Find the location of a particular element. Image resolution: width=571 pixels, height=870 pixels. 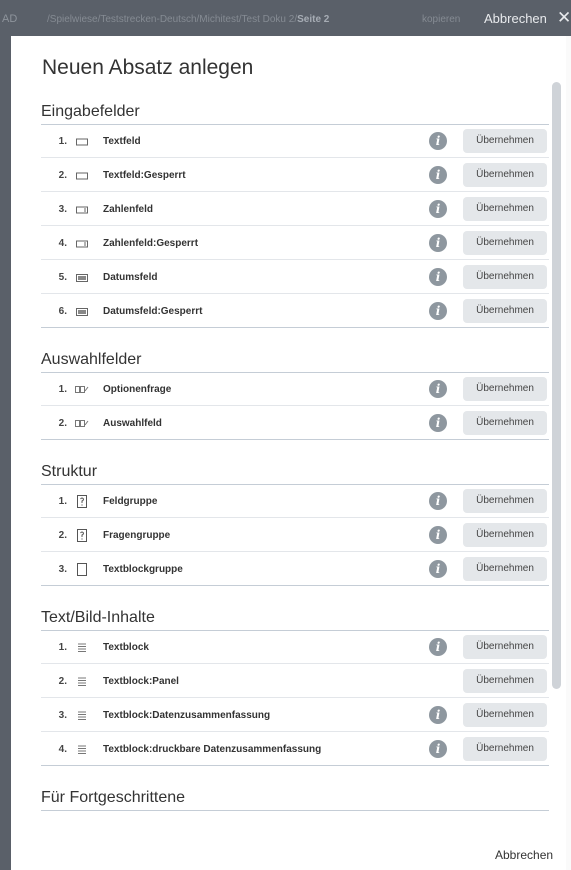

section-title: Text/Bild-Inhalte is located at coordinates (98, 617).